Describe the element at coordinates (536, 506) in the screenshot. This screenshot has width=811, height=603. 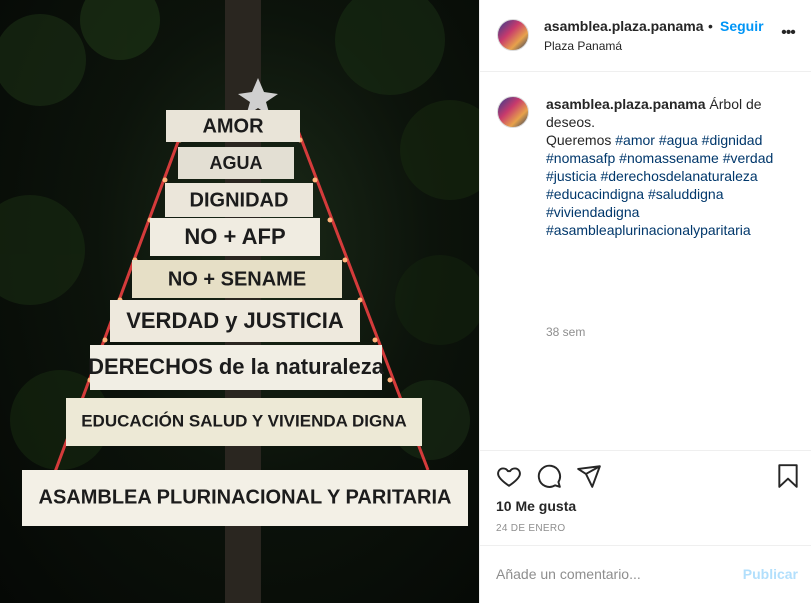
I see `likes-count: 10 Me gusta` at that location.